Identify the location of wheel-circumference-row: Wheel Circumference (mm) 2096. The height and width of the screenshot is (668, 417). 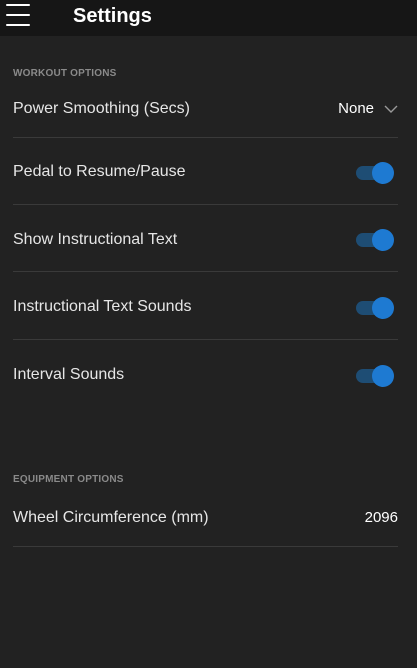
(205, 514).